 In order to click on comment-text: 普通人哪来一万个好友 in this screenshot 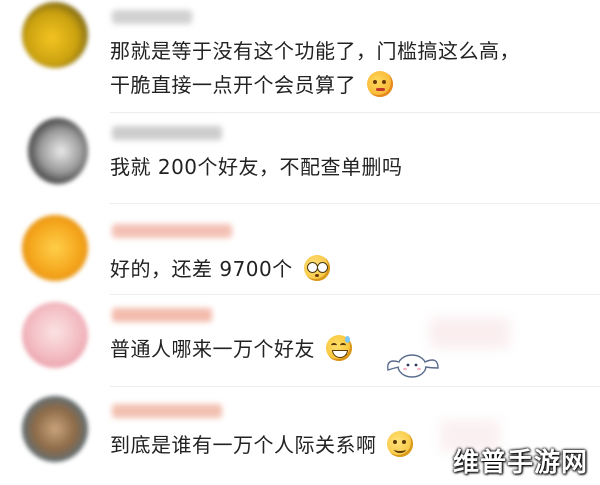, I will do `click(231, 349)`.